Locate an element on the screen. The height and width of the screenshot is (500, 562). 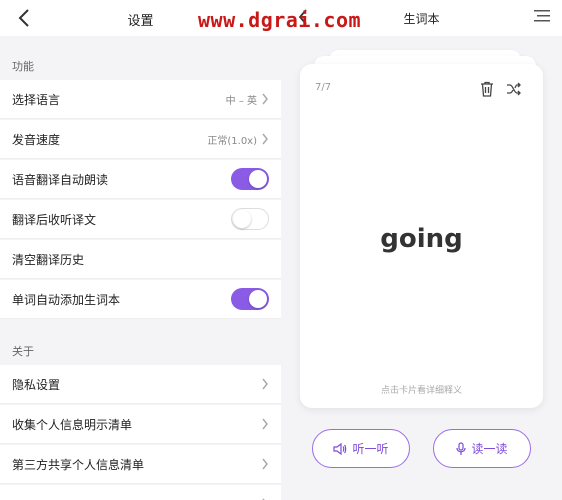
row-label: 隐私设置 is located at coordinates (36, 384).